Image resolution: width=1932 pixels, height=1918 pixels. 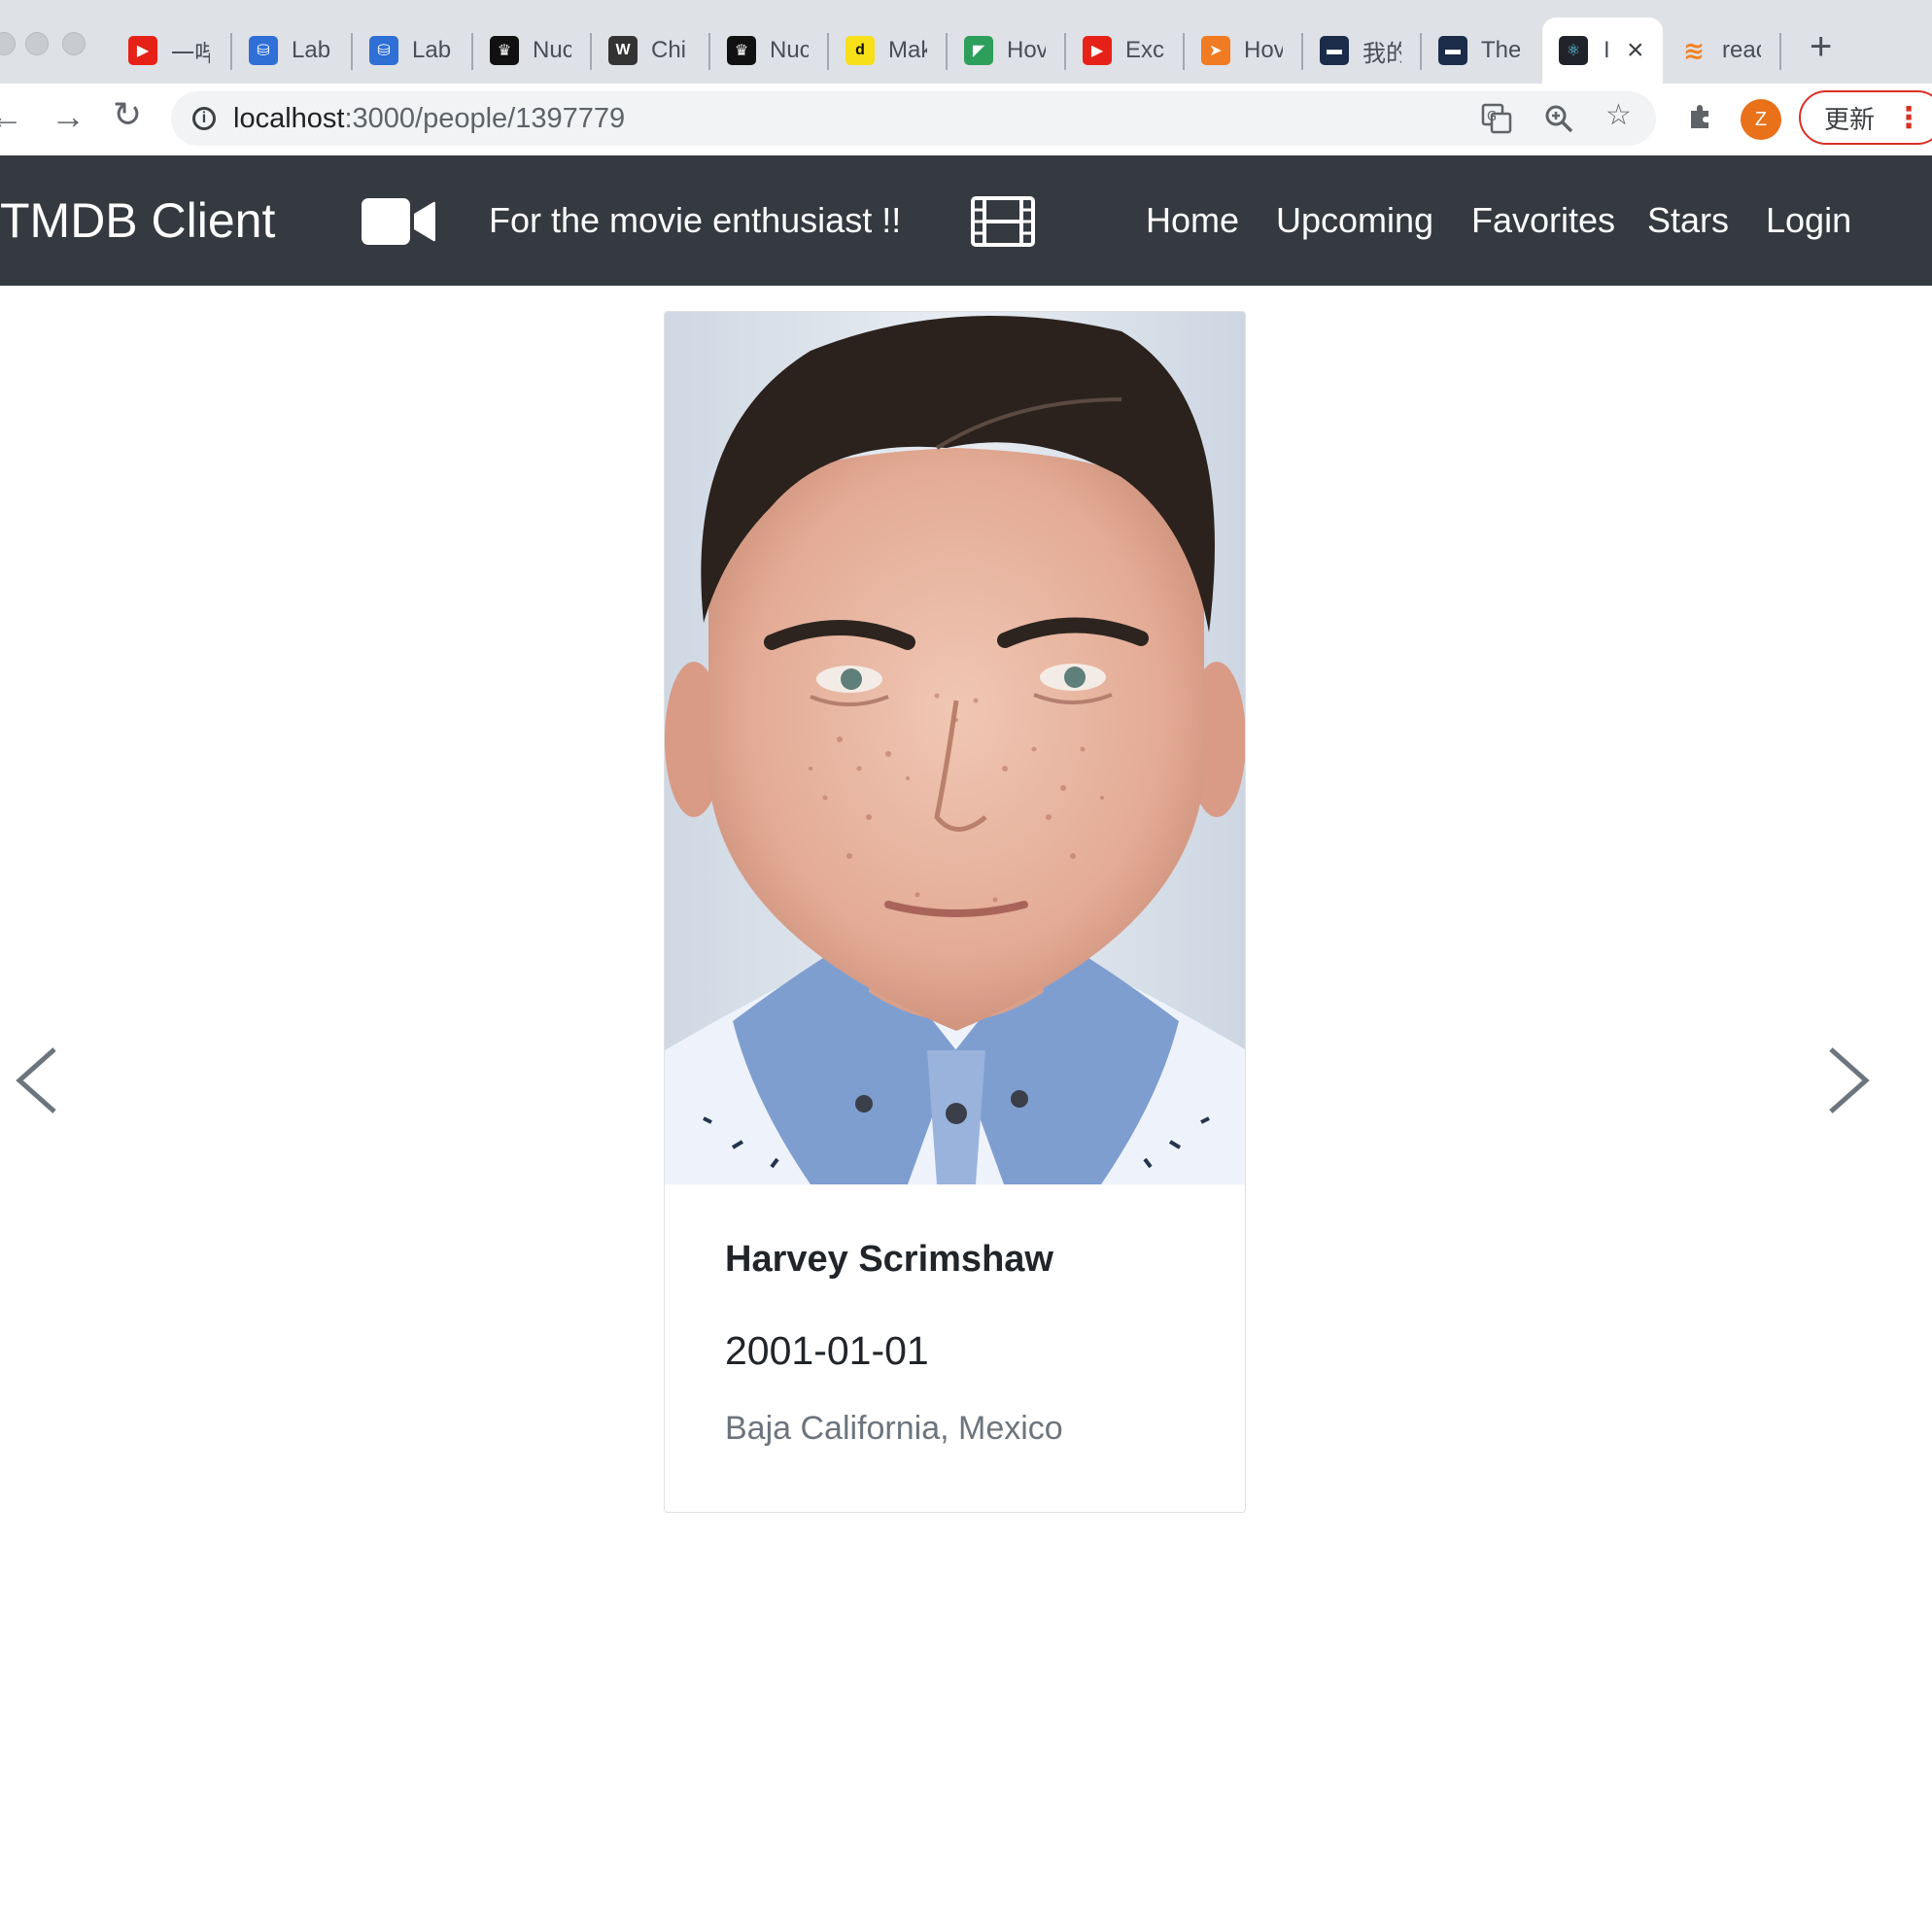 I want to click on nav-link-favorites: Favorites, so click(x=1543, y=220).